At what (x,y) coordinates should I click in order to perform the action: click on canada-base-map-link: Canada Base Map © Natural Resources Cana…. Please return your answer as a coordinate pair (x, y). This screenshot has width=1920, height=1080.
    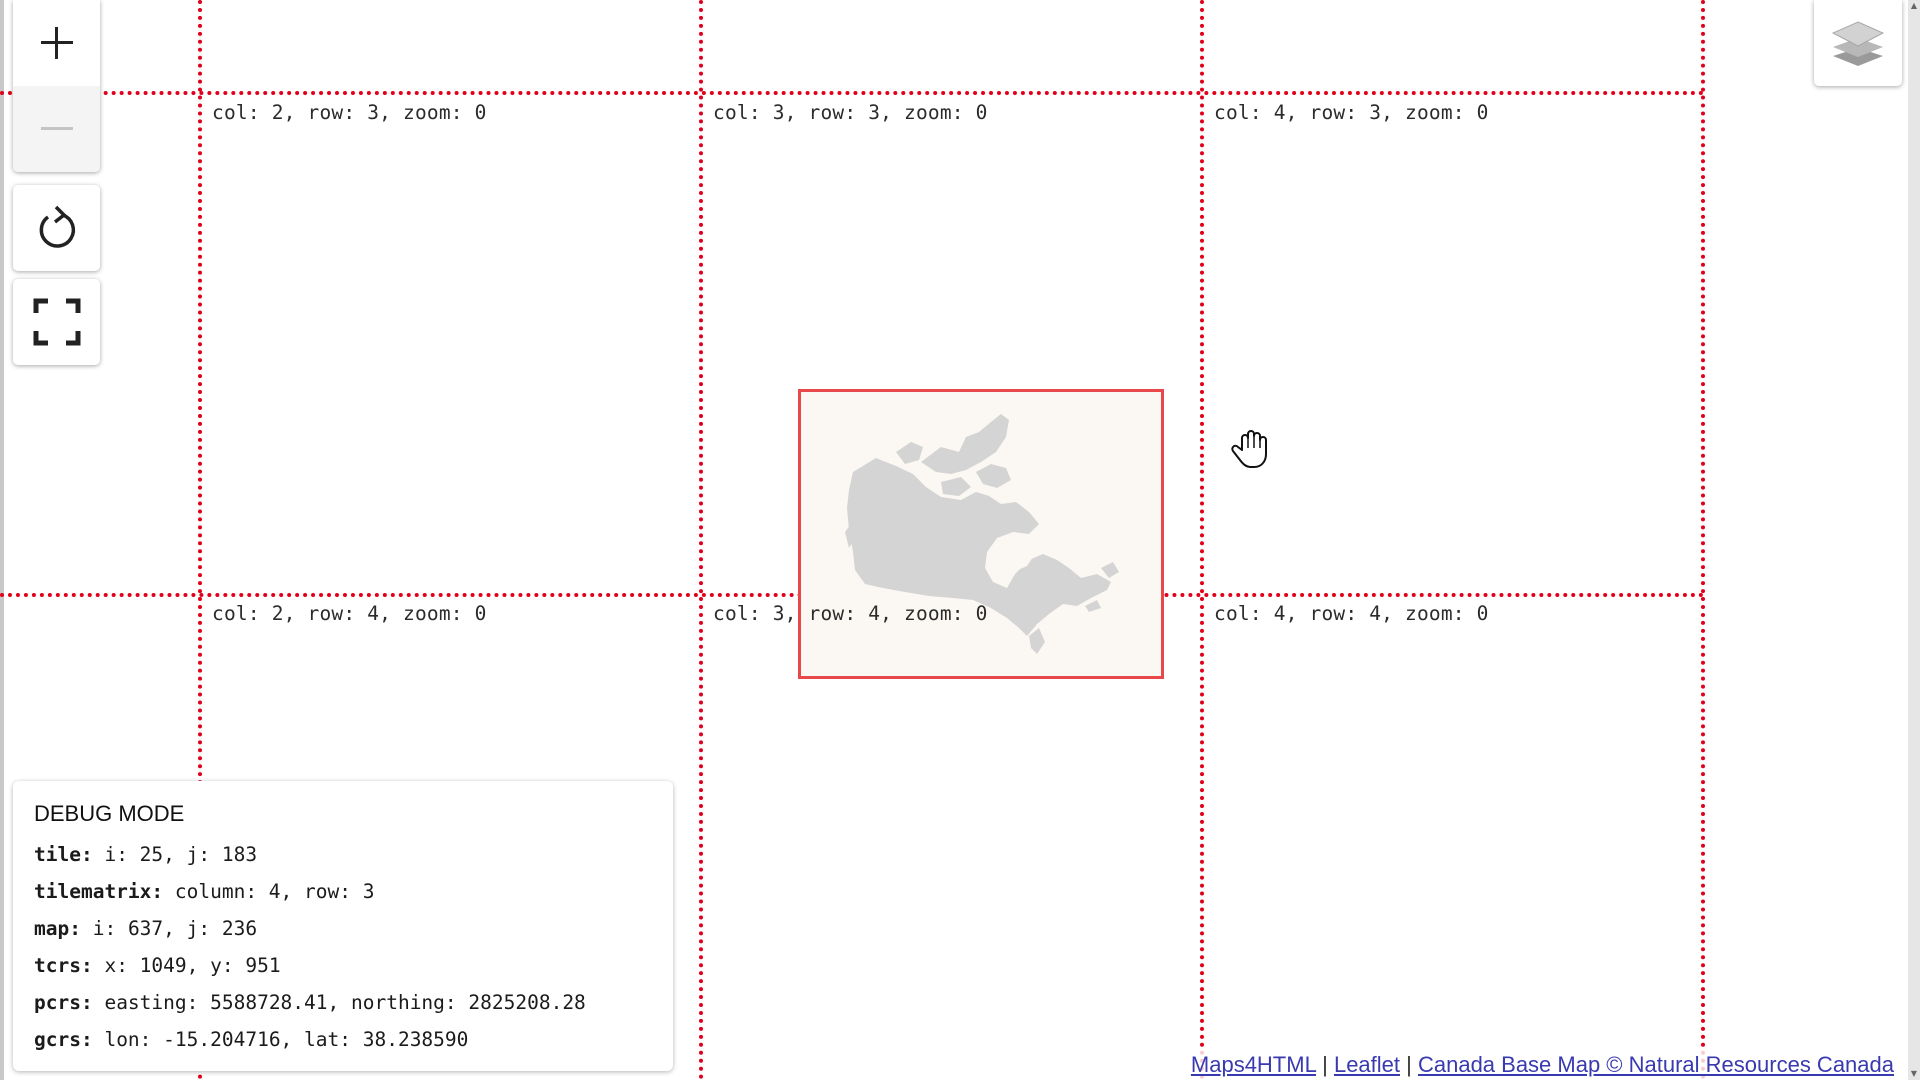
    Looking at the image, I should click on (1656, 1064).